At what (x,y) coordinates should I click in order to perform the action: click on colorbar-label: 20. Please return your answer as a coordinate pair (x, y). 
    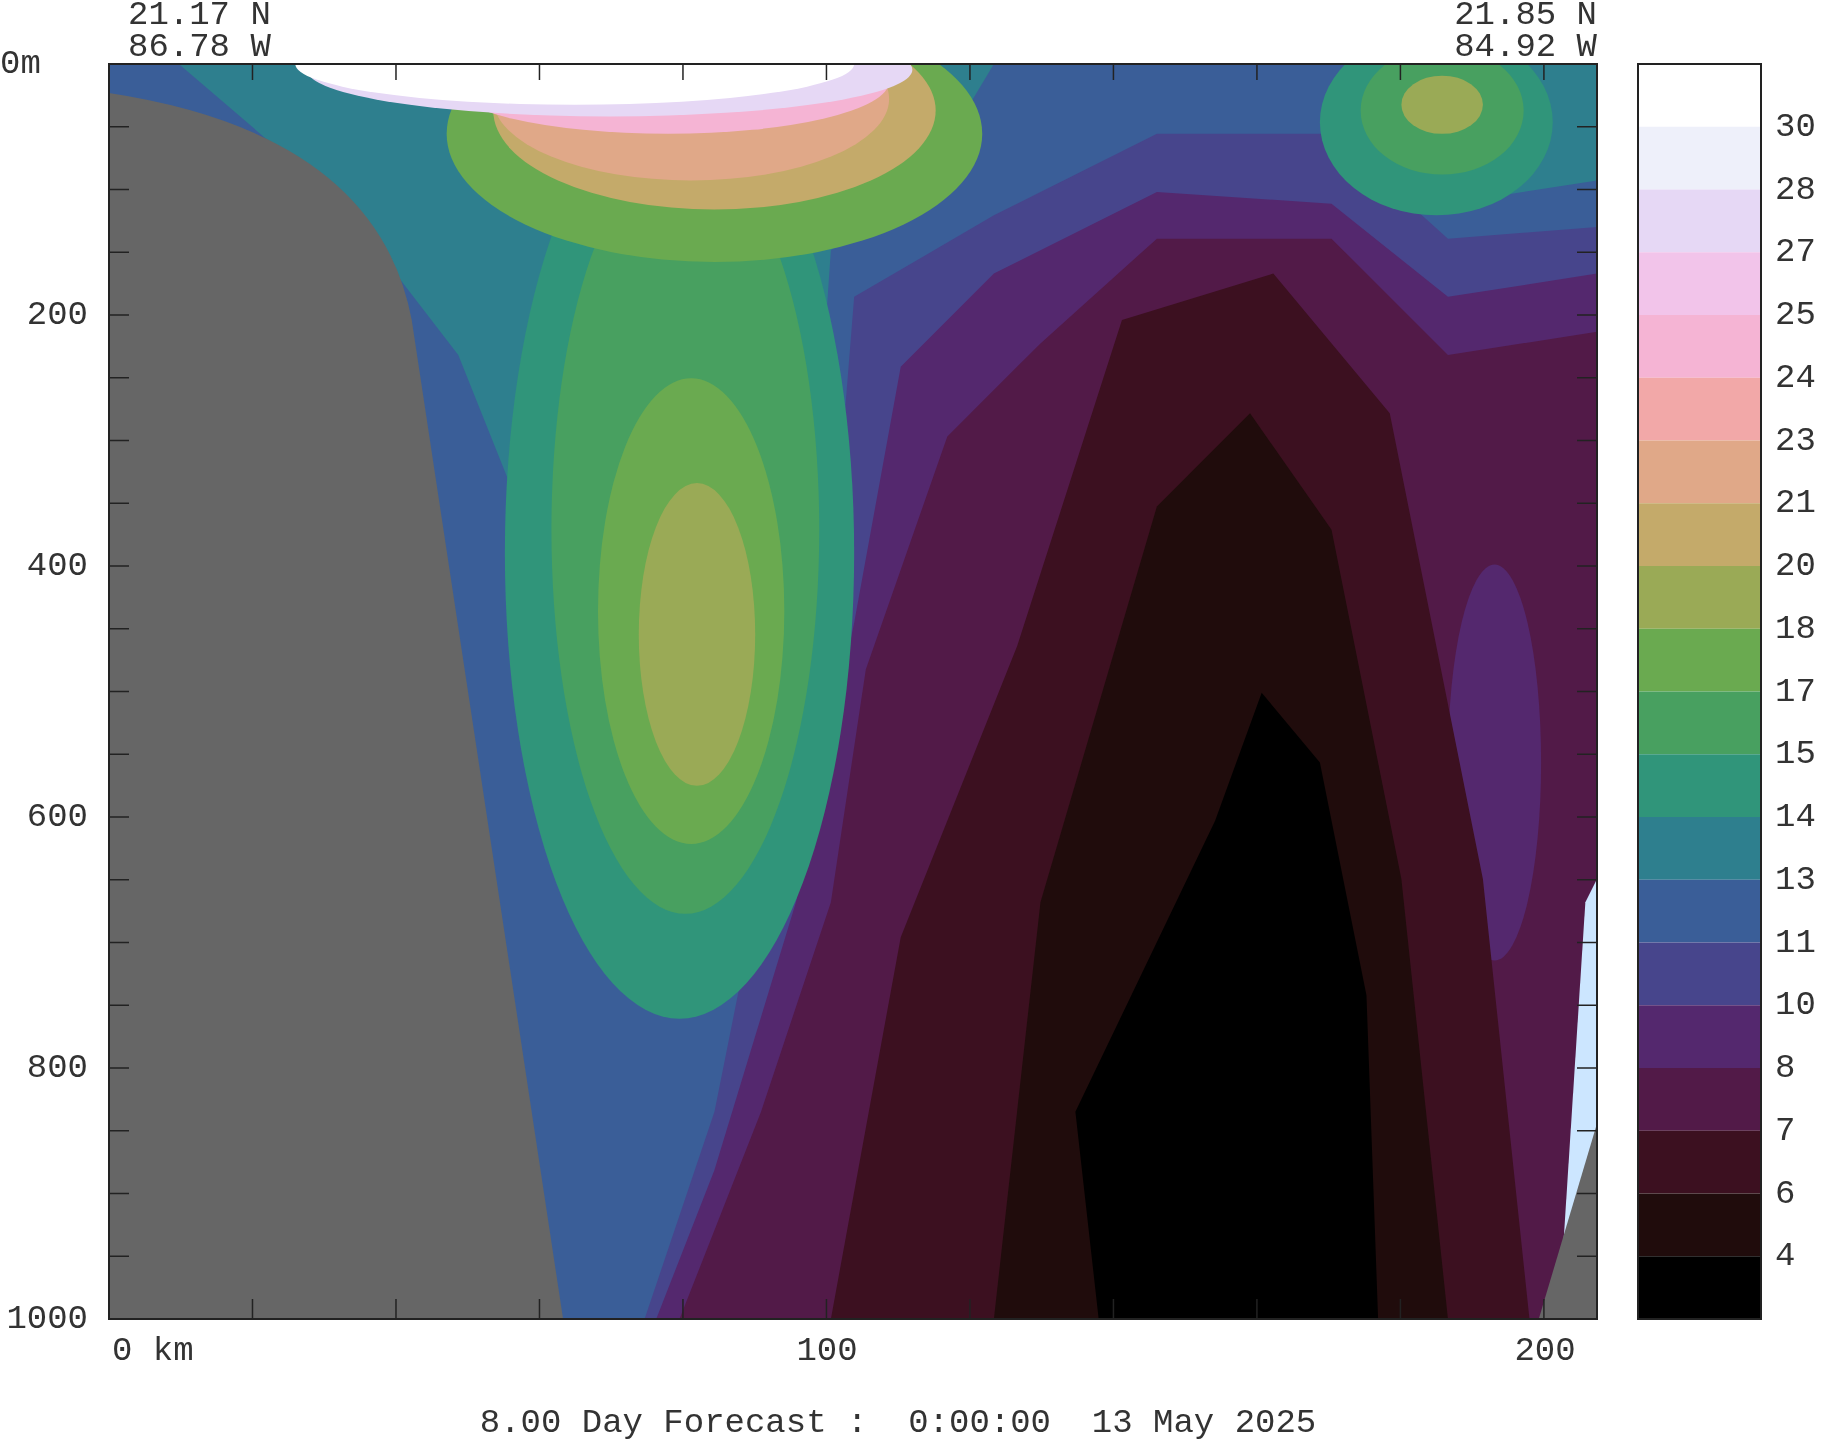
    Looking at the image, I should click on (1795, 566).